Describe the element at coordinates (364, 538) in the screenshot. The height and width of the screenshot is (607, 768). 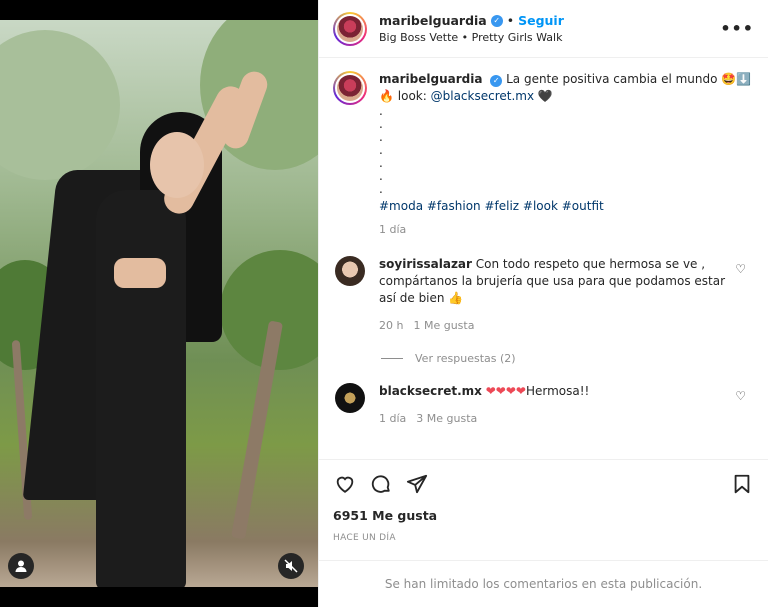
I see `posted-time: HACE UN DÍA` at that location.